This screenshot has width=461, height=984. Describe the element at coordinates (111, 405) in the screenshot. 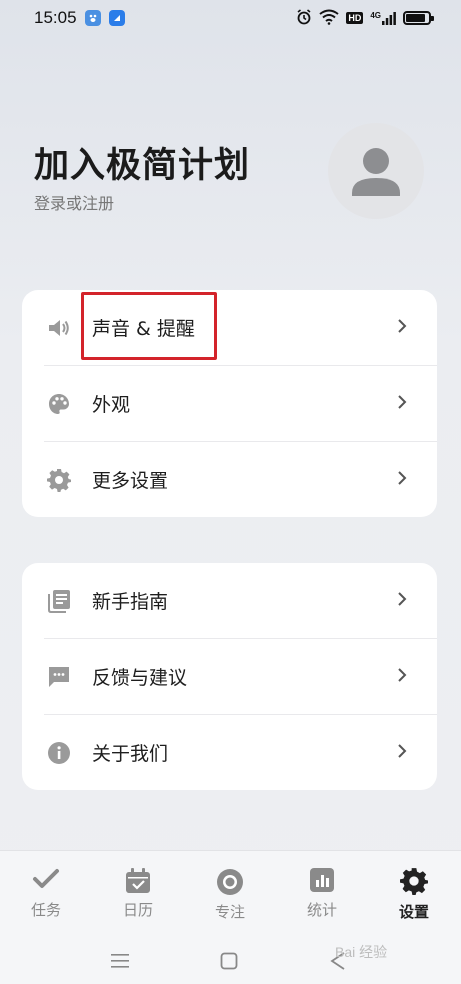

I see `settings-row-label: 外观` at that location.